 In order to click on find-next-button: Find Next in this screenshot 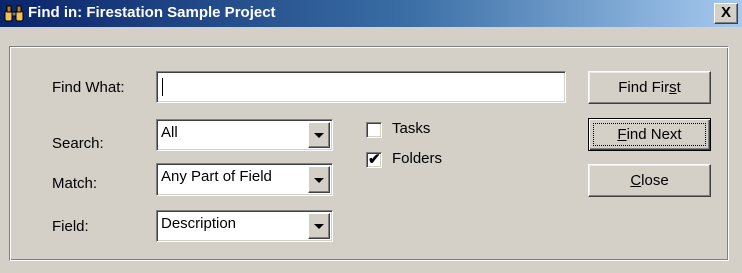, I will do `click(649, 134)`.